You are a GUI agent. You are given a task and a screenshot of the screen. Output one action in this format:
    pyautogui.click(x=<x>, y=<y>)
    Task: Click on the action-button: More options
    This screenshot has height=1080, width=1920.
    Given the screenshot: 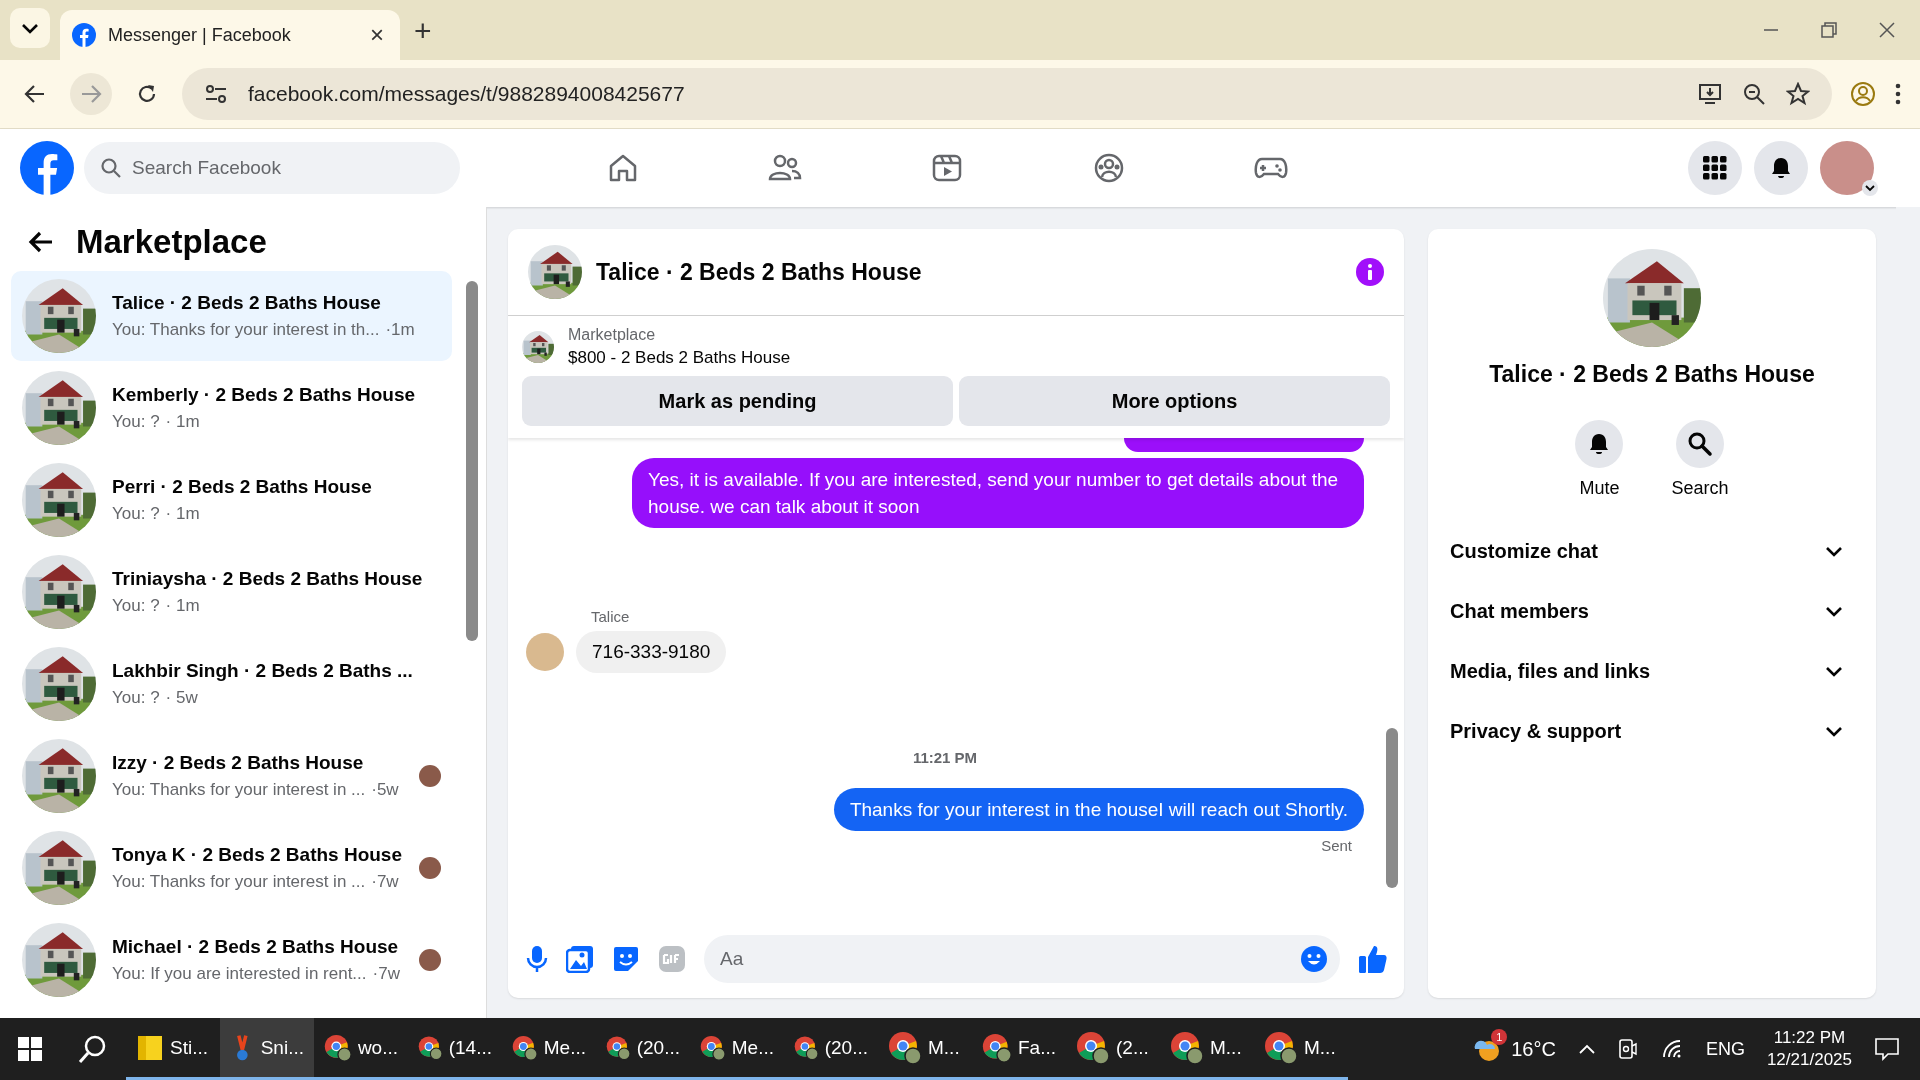 What is the action you would take?
    pyautogui.click(x=1174, y=401)
    